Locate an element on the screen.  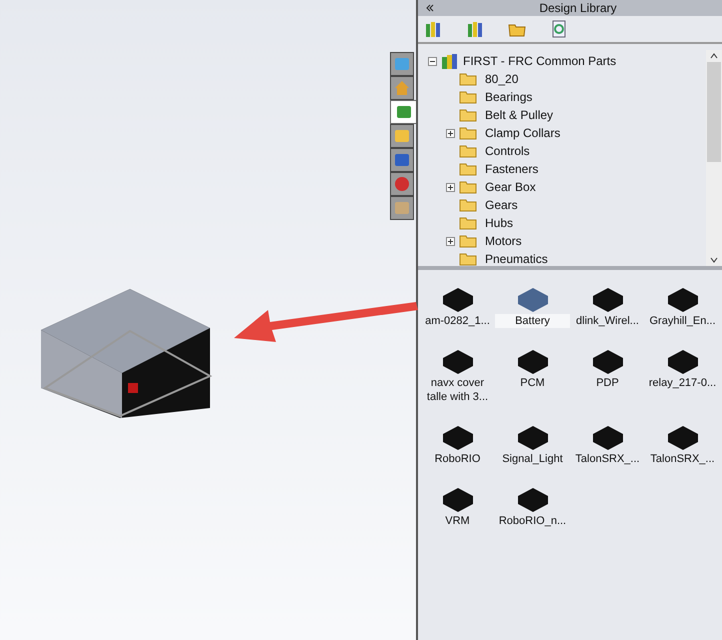
color-ball-icon is located at coordinates (402, 184).